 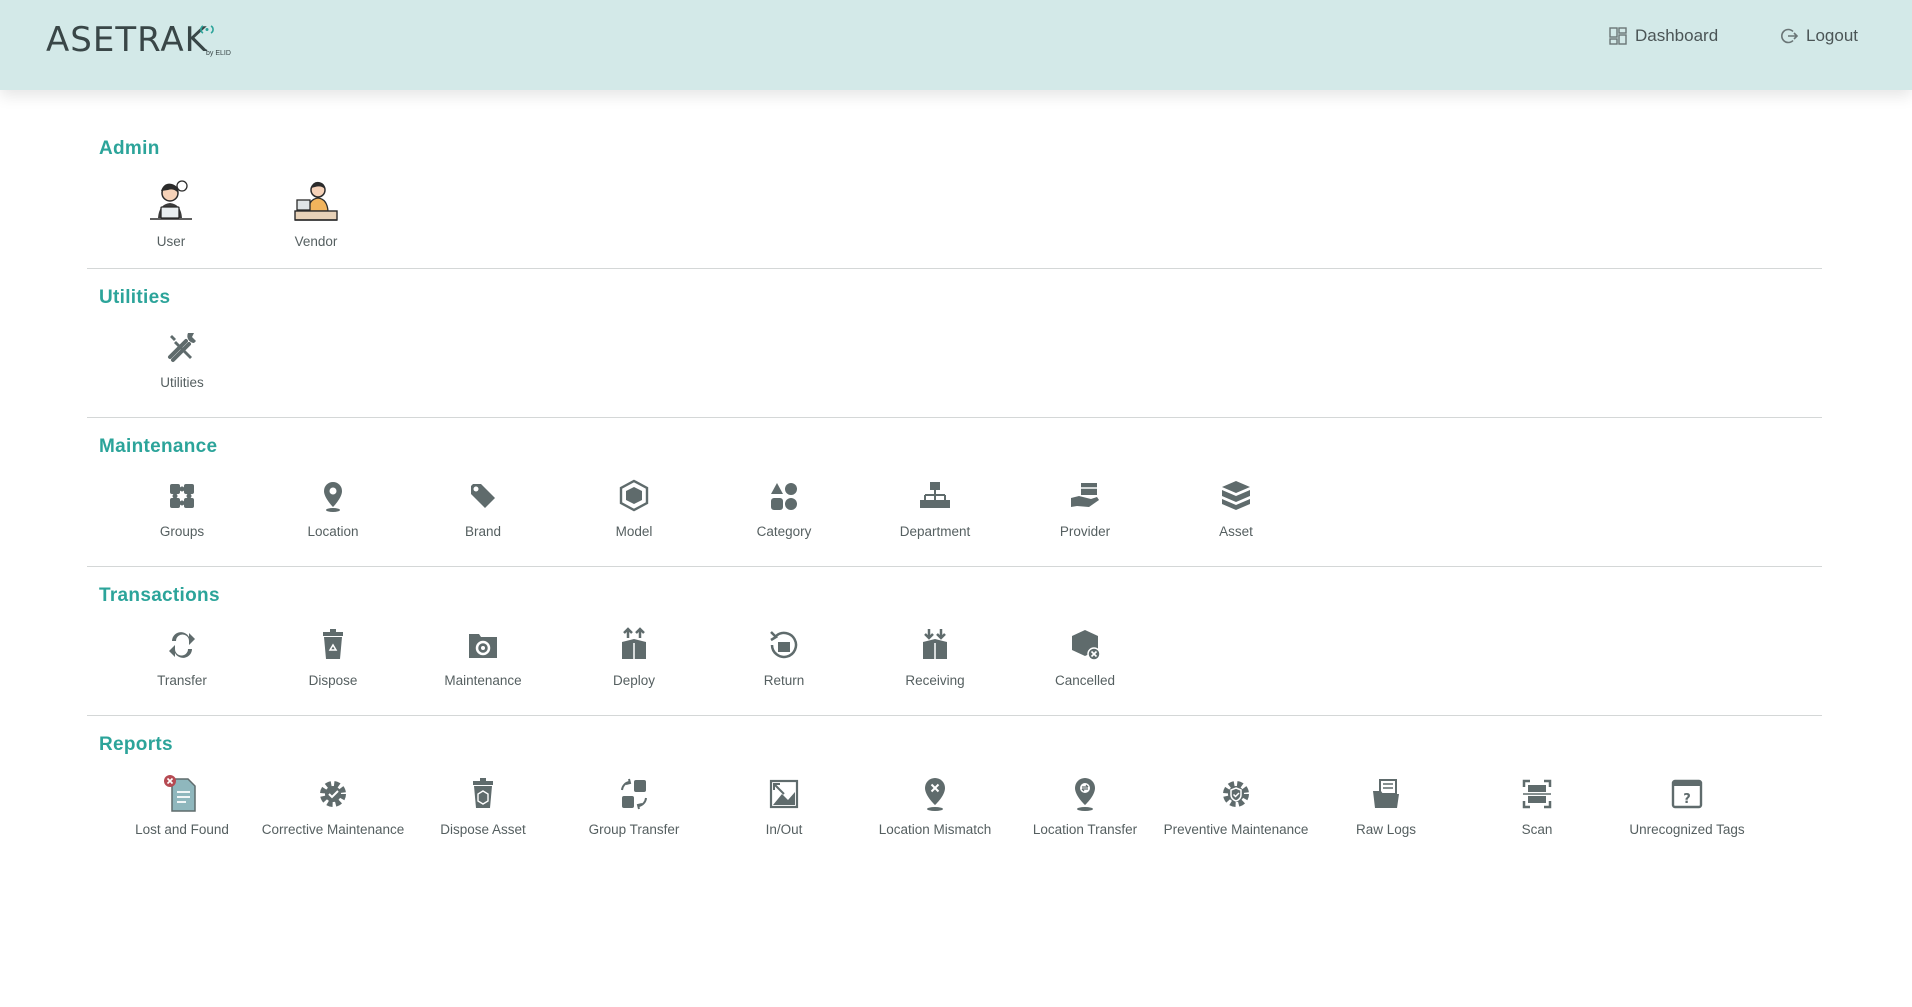 What do you see at coordinates (182, 829) in the screenshot?
I see `item-label: Lost and Found` at bounding box center [182, 829].